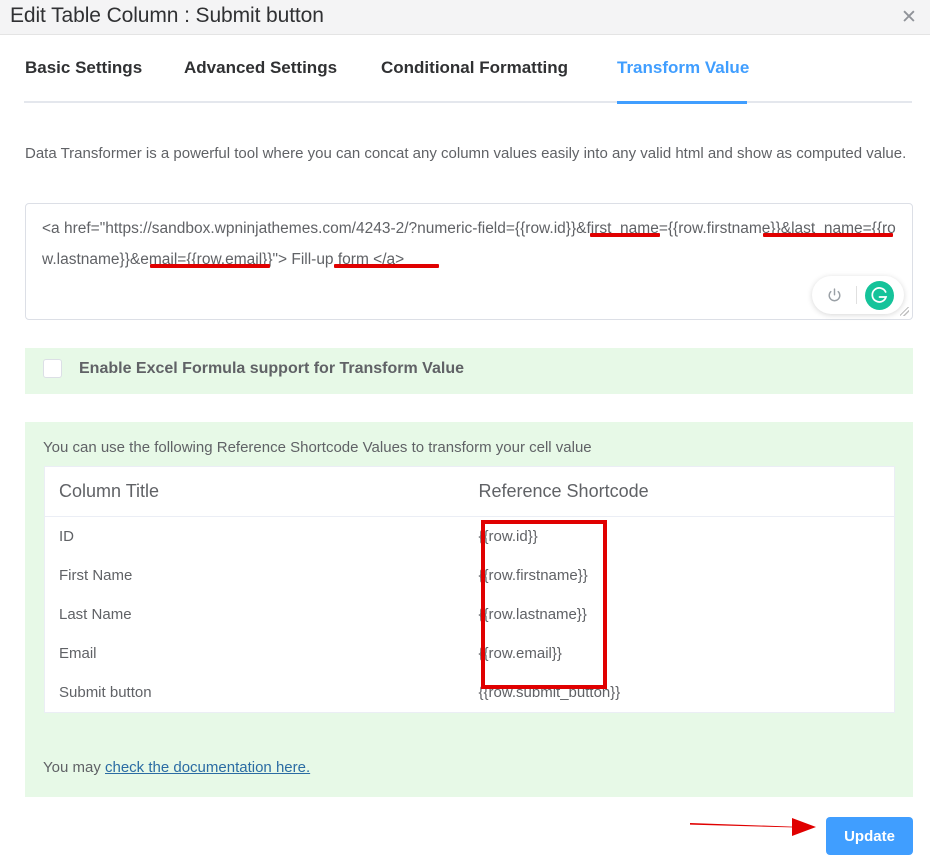  What do you see at coordinates (78, 653) in the screenshot?
I see `cell-column-title: Email` at bounding box center [78, 653].